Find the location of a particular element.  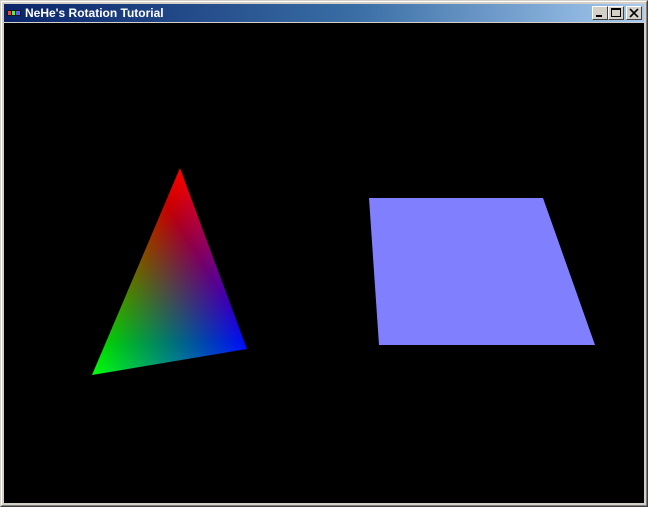

maximize-icon is located at coordinates (616, 12).